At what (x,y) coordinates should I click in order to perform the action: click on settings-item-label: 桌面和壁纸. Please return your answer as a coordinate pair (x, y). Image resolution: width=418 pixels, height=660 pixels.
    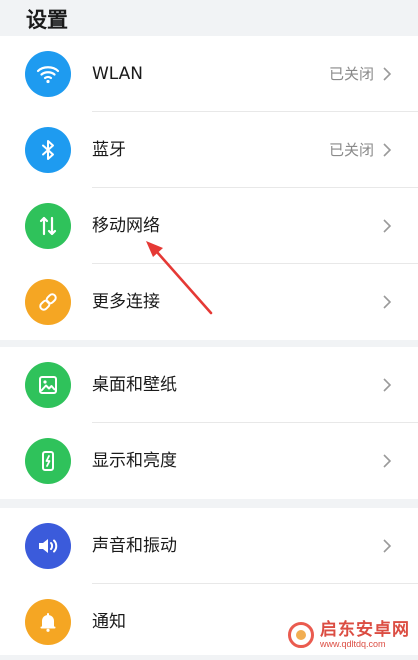
    Looking at the image, I should click on (134, 385).